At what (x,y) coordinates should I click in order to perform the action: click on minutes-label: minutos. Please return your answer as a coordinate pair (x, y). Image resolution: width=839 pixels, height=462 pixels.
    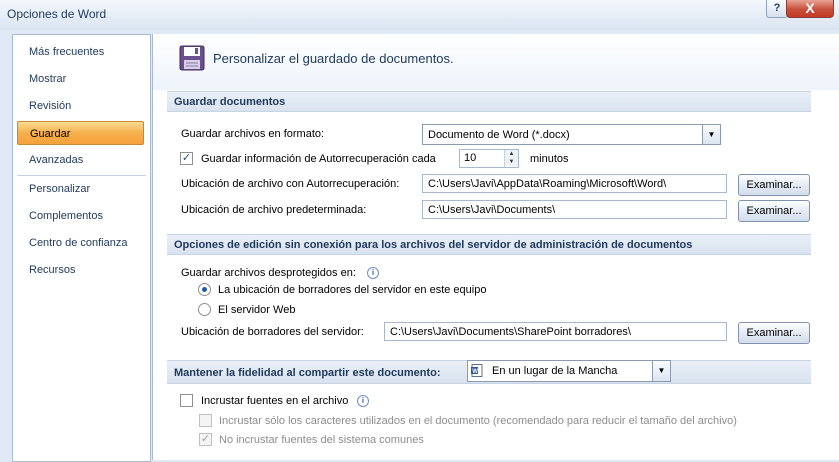
    Looking at the image, I should click on (549, 159).